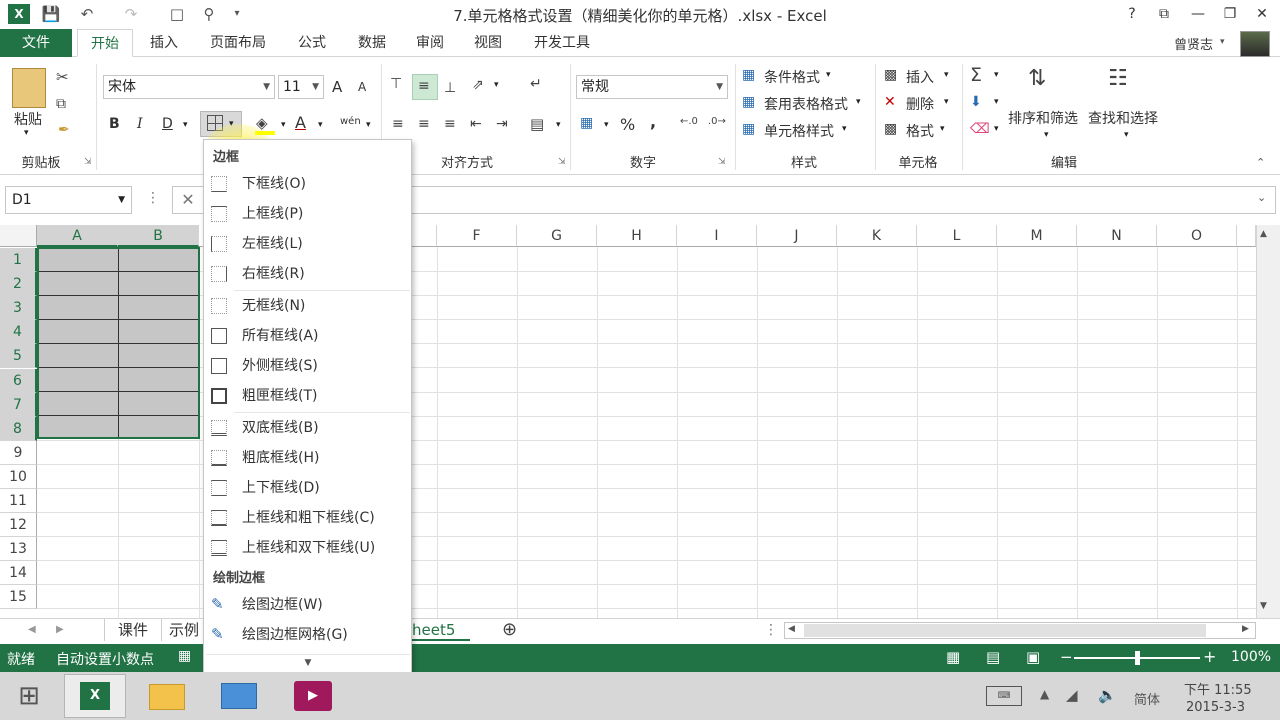  Describe the element at coordinates (29, 88) in the screenshot. I see `paste-icon` at that location.